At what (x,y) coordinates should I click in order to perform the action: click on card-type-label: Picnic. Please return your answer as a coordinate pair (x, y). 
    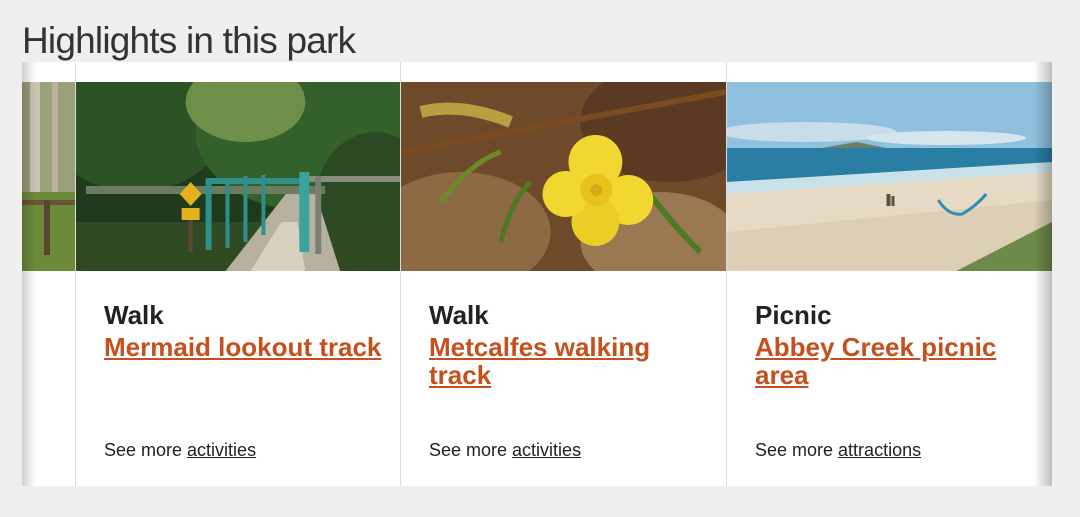
    Looking at the image, I should click on (793, 315).